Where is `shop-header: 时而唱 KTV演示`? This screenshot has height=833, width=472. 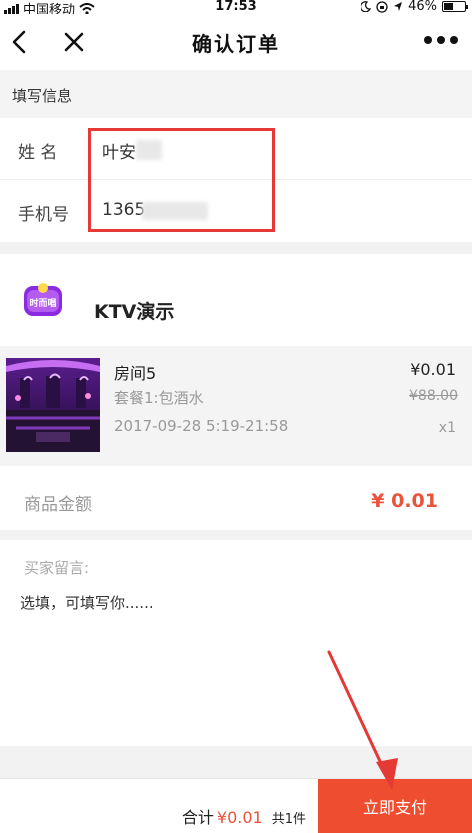
shop-header: 时而唱 KTV演示 is located at coordinates (236, 300).